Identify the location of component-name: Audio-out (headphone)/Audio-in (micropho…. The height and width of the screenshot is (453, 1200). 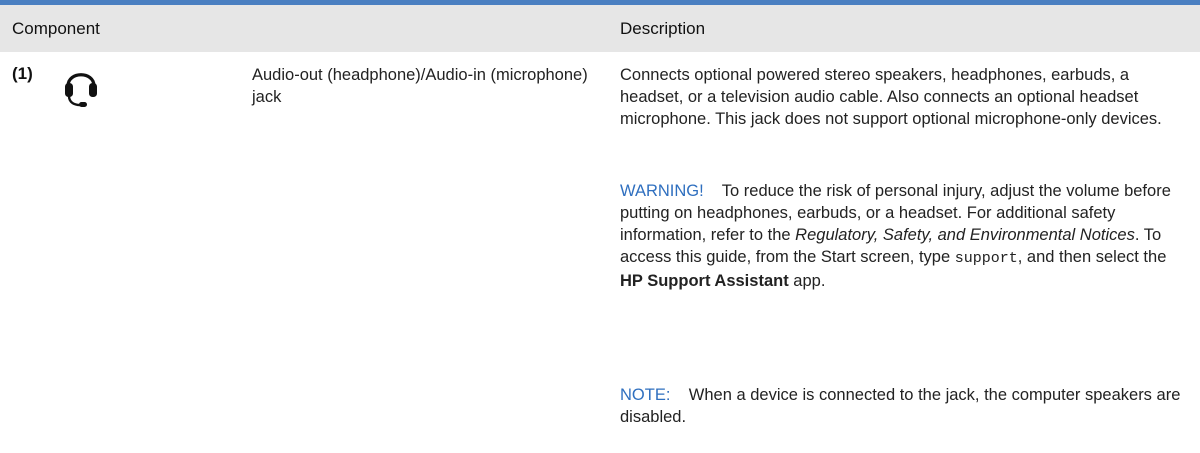
(420, 86).